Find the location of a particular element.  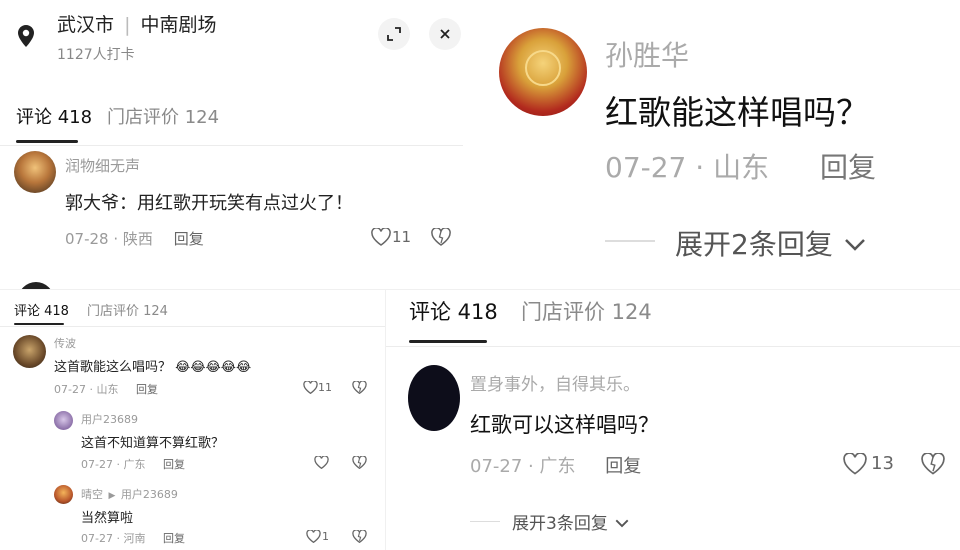

expand-icon is located at coordinates (394, 34).